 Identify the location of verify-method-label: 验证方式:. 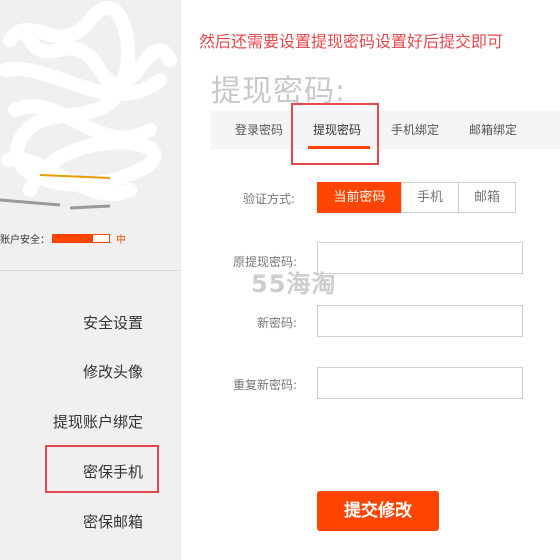
(268, 199).